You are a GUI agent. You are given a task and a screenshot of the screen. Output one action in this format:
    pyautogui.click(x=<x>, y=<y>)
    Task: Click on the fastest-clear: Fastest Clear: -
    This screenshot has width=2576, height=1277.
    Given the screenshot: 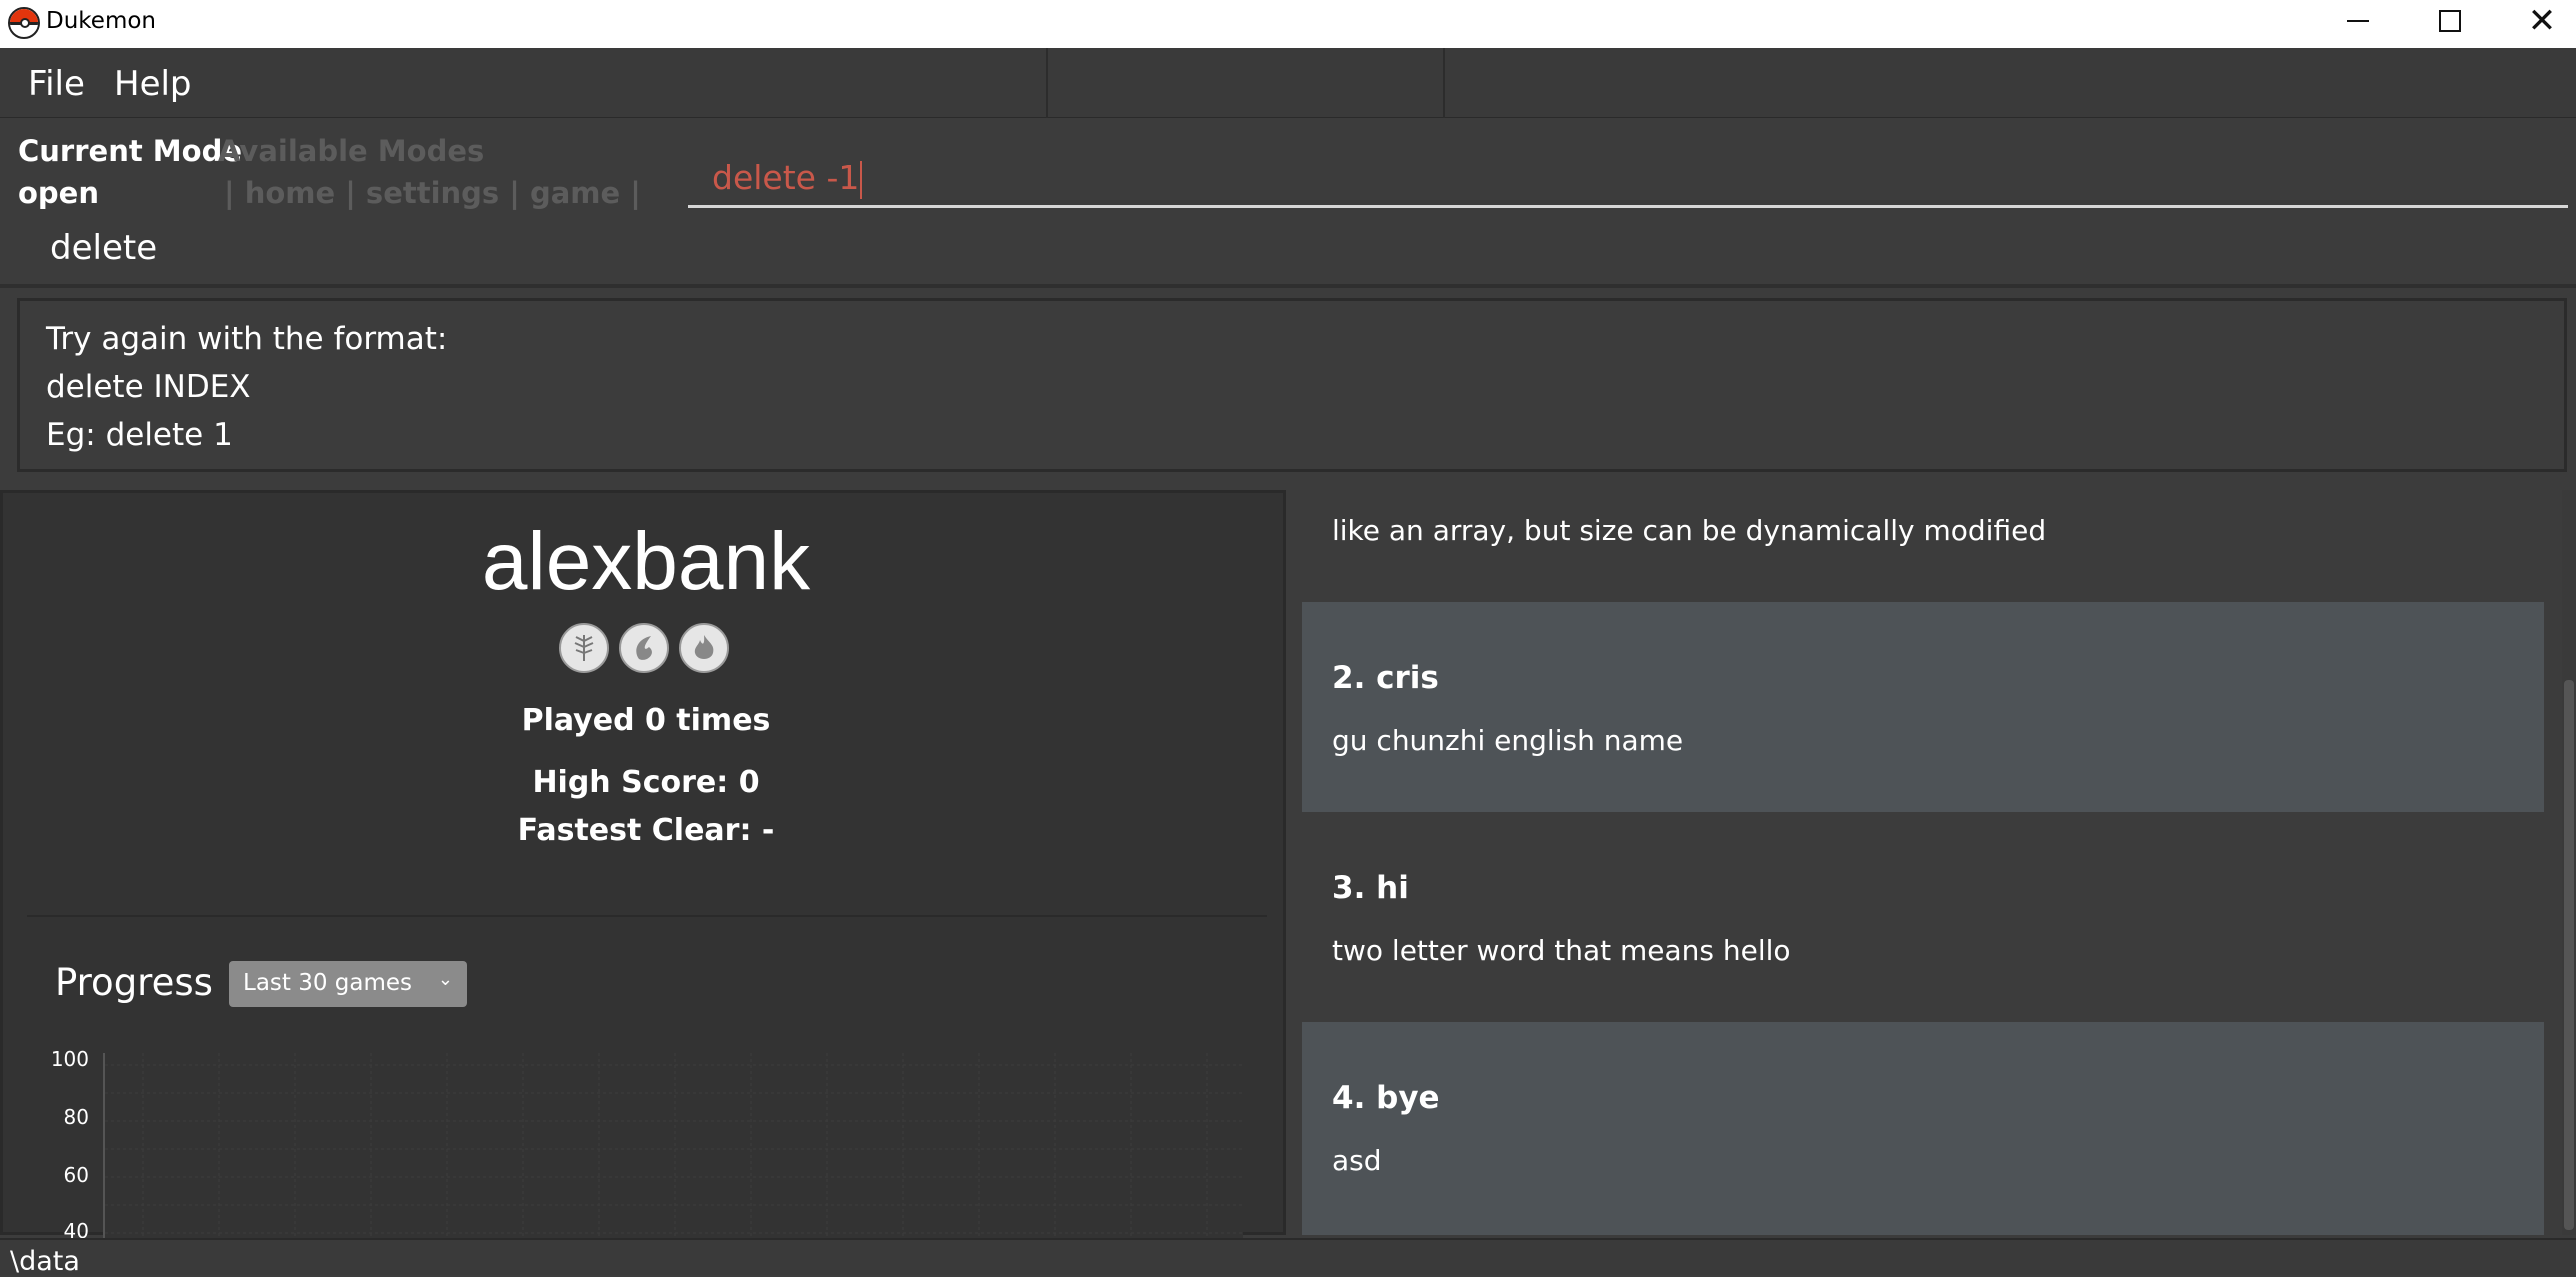 What is the action you would take?
    pyautogui.click(x=646, y=830)
    